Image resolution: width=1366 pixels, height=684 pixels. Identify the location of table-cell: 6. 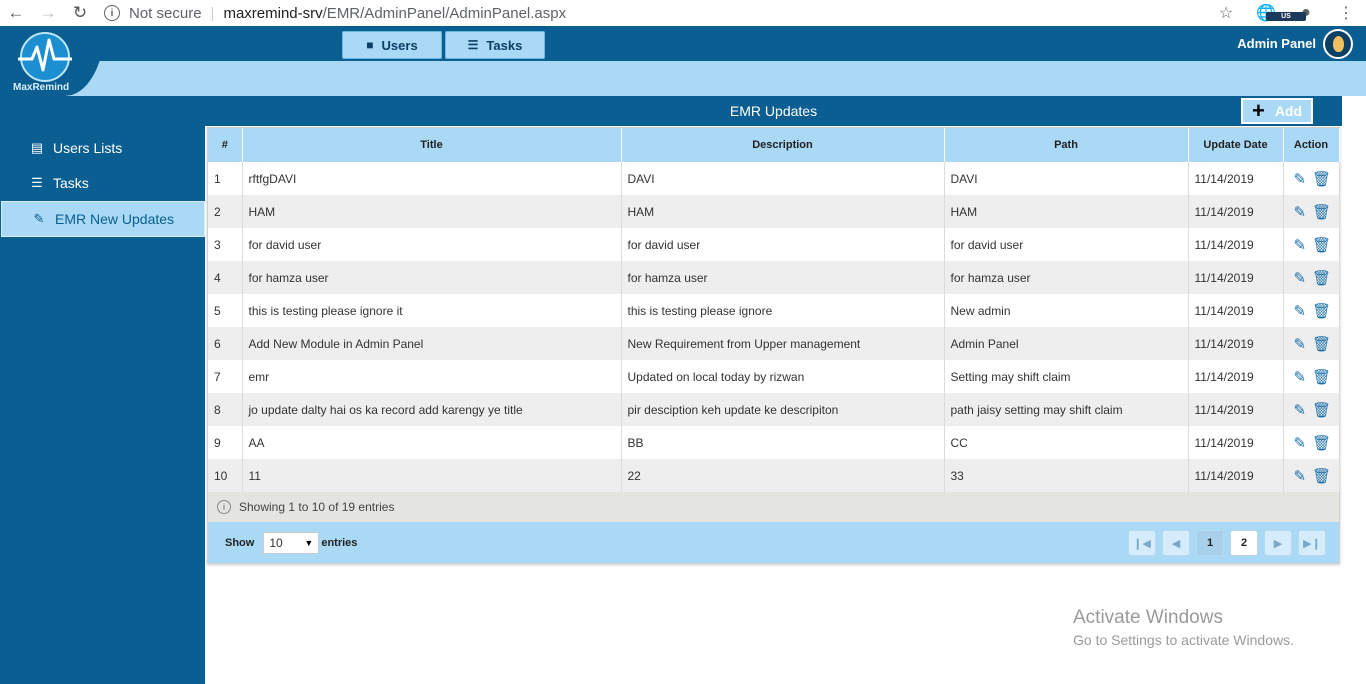
(225, 343).